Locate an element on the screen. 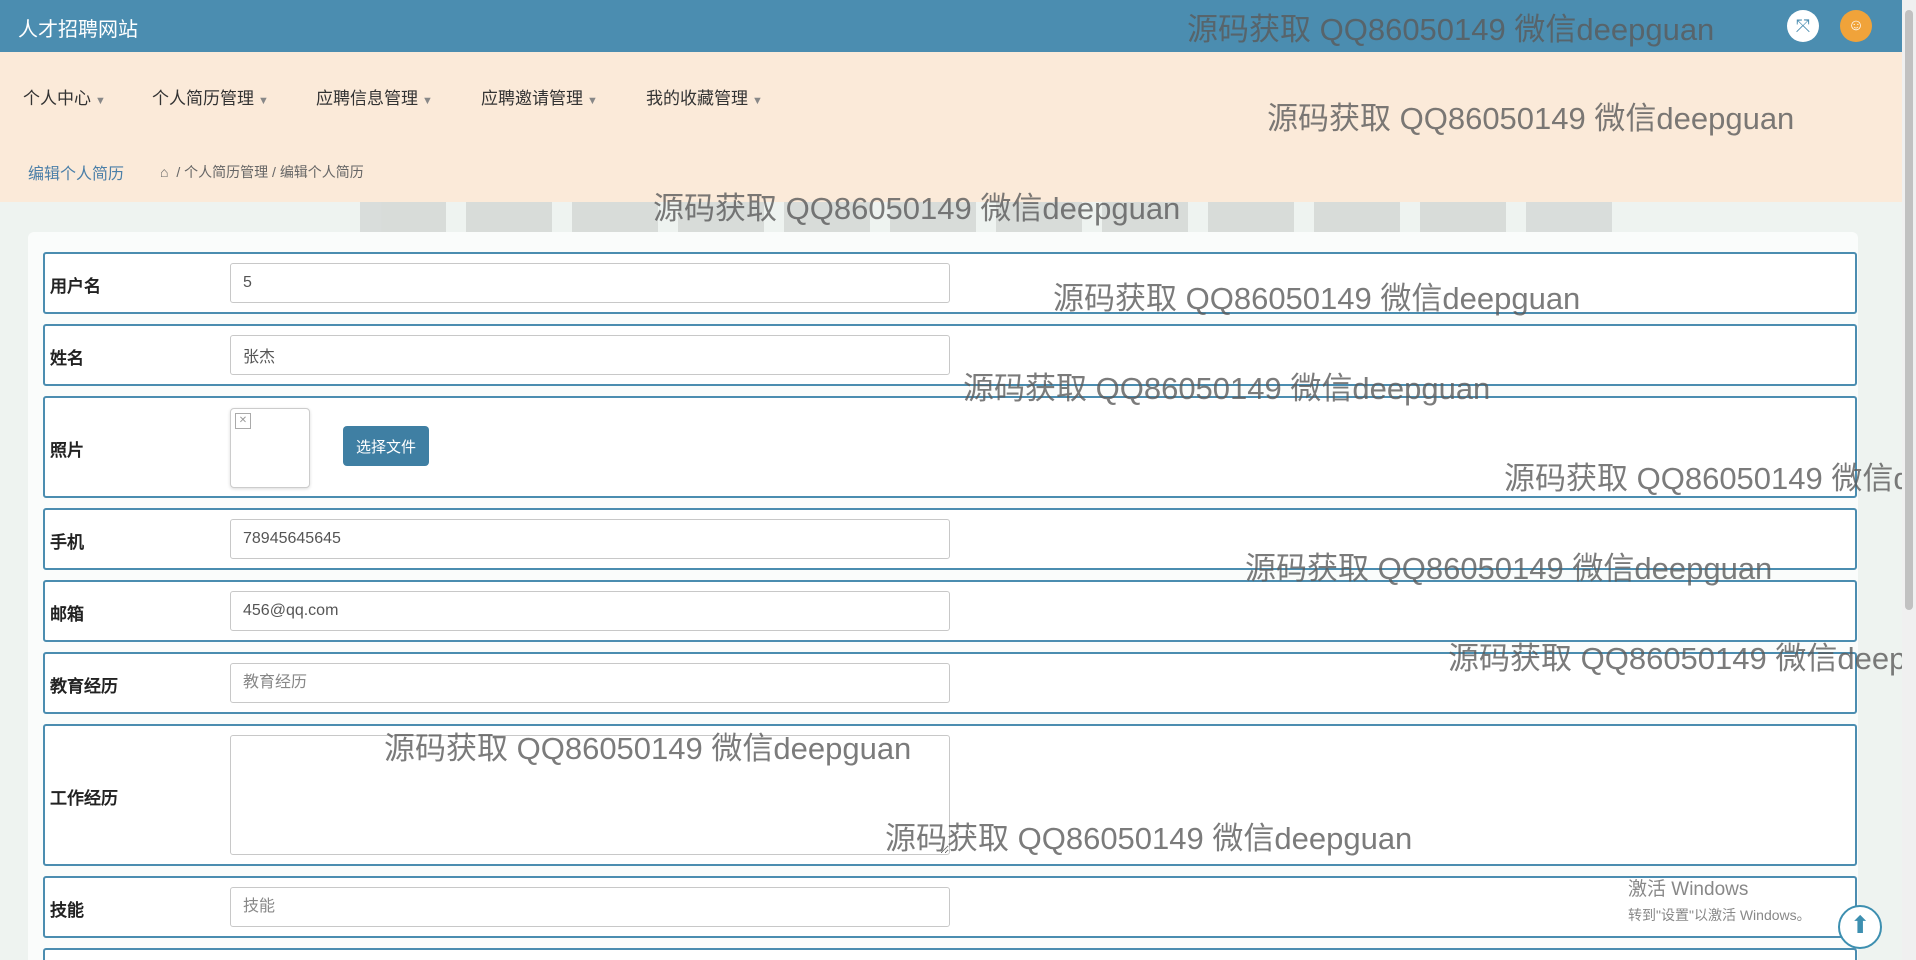 The width and height of the screenshot is (1916, 960). skills-label: 技能 is located at coordinates (67, 910).